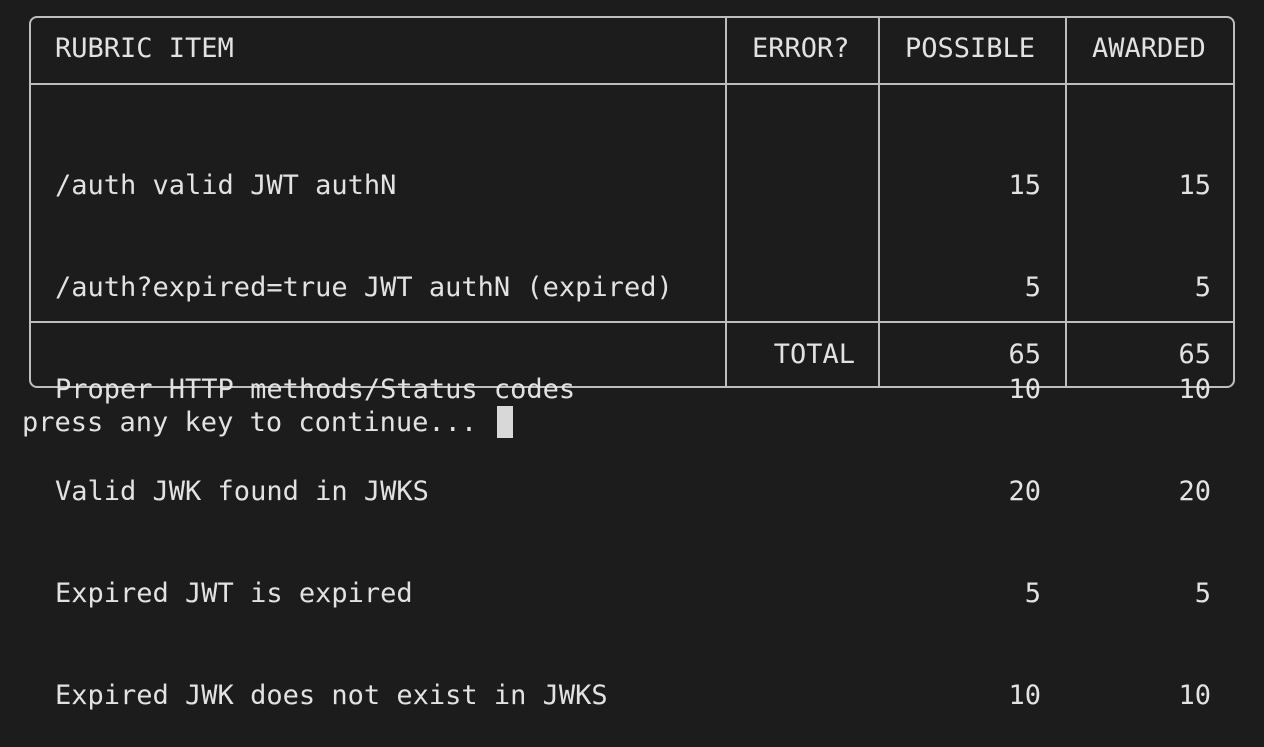 The image size is (1264, 747). Describe the element at coordinates (1024, 185) in the screenshot. I see `table-row-possible: 15` at that location.